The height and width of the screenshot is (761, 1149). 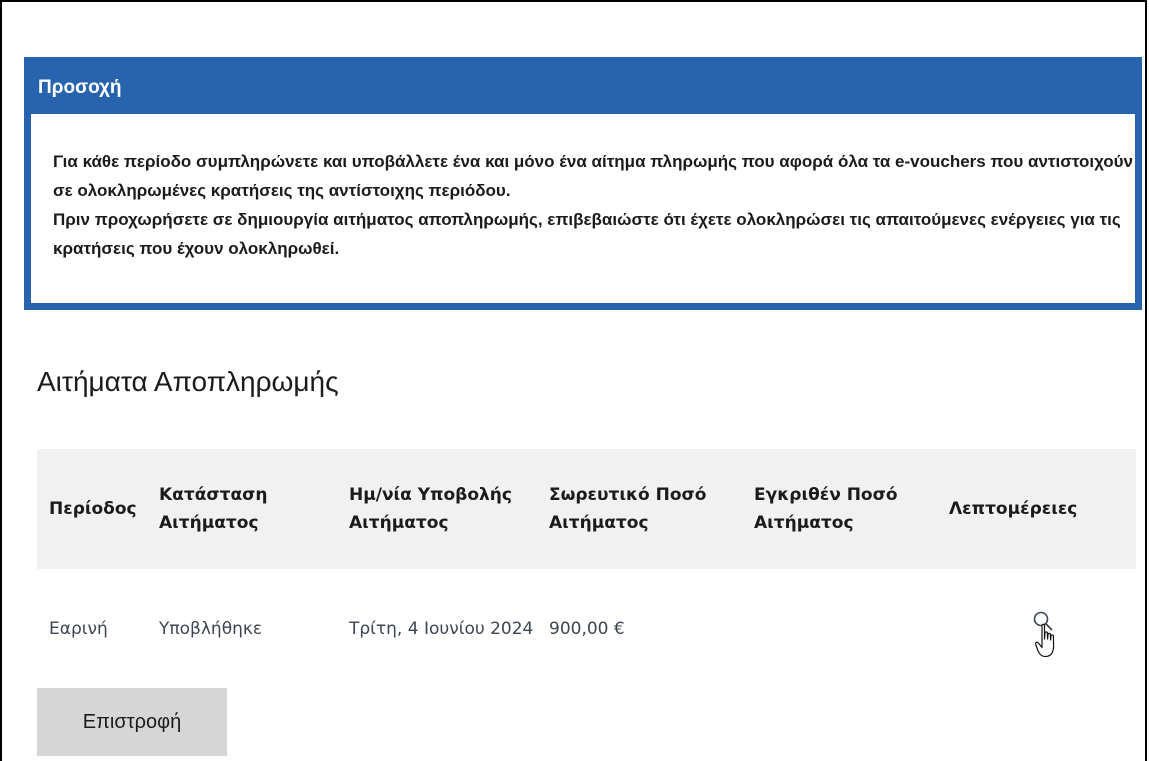 What do you see at coordinates (441, 629) in the screenshot?
I see `cell-submission-date: Τρίτη, 4 Ιουνίου 2024` at bounding box center [441, 629].